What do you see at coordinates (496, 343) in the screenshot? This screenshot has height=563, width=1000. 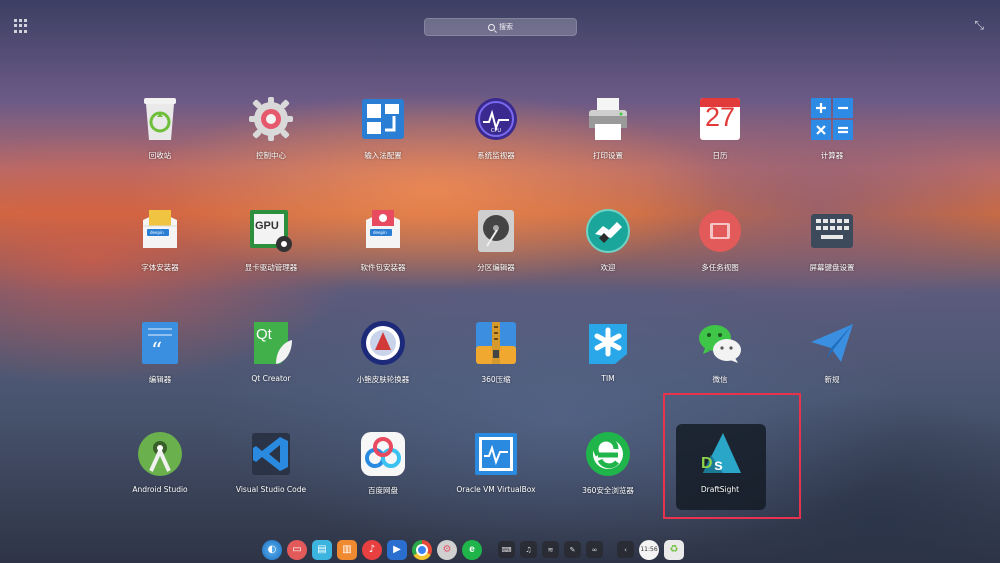 I see `archive-icon` at bounding box center [496, 343].